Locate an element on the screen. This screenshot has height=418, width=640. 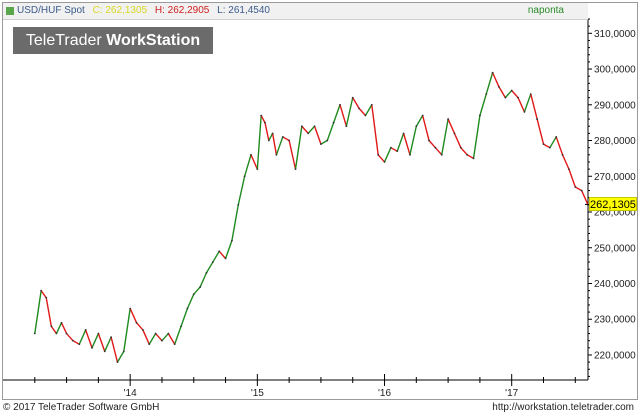
y-tick-label: 310,0000 is located at coordinates (615, 34).